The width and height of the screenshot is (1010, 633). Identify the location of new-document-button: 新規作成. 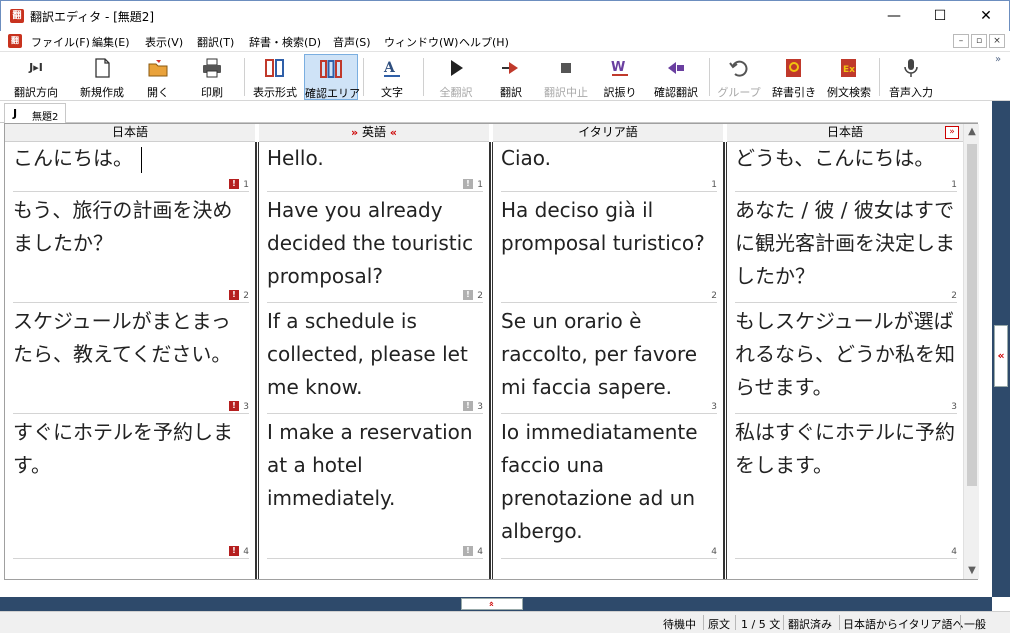
(102, 77).